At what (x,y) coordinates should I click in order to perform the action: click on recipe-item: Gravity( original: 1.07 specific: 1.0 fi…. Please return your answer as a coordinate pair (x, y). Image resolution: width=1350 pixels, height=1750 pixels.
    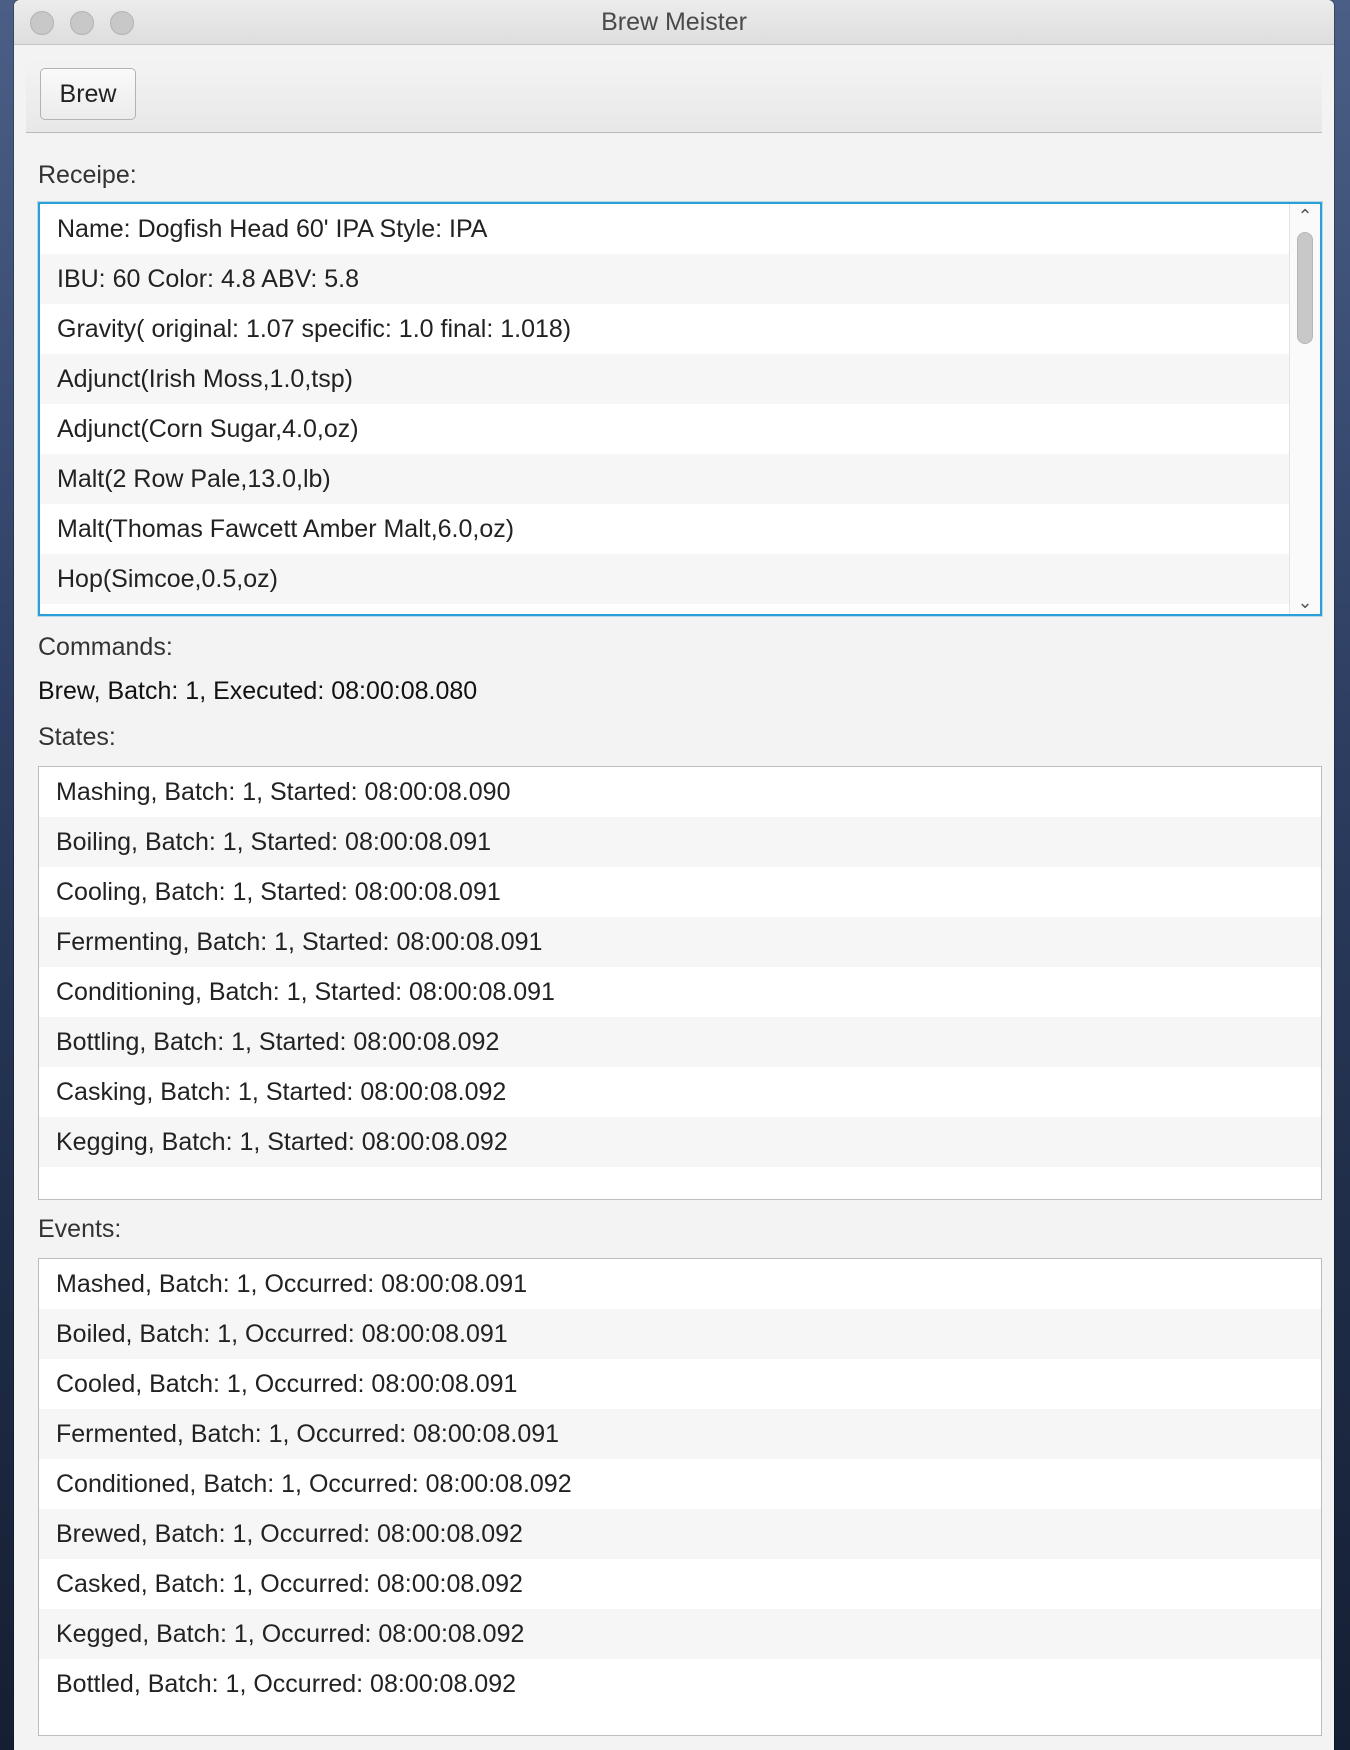
    Looking at the image, I should click on (665, 329).